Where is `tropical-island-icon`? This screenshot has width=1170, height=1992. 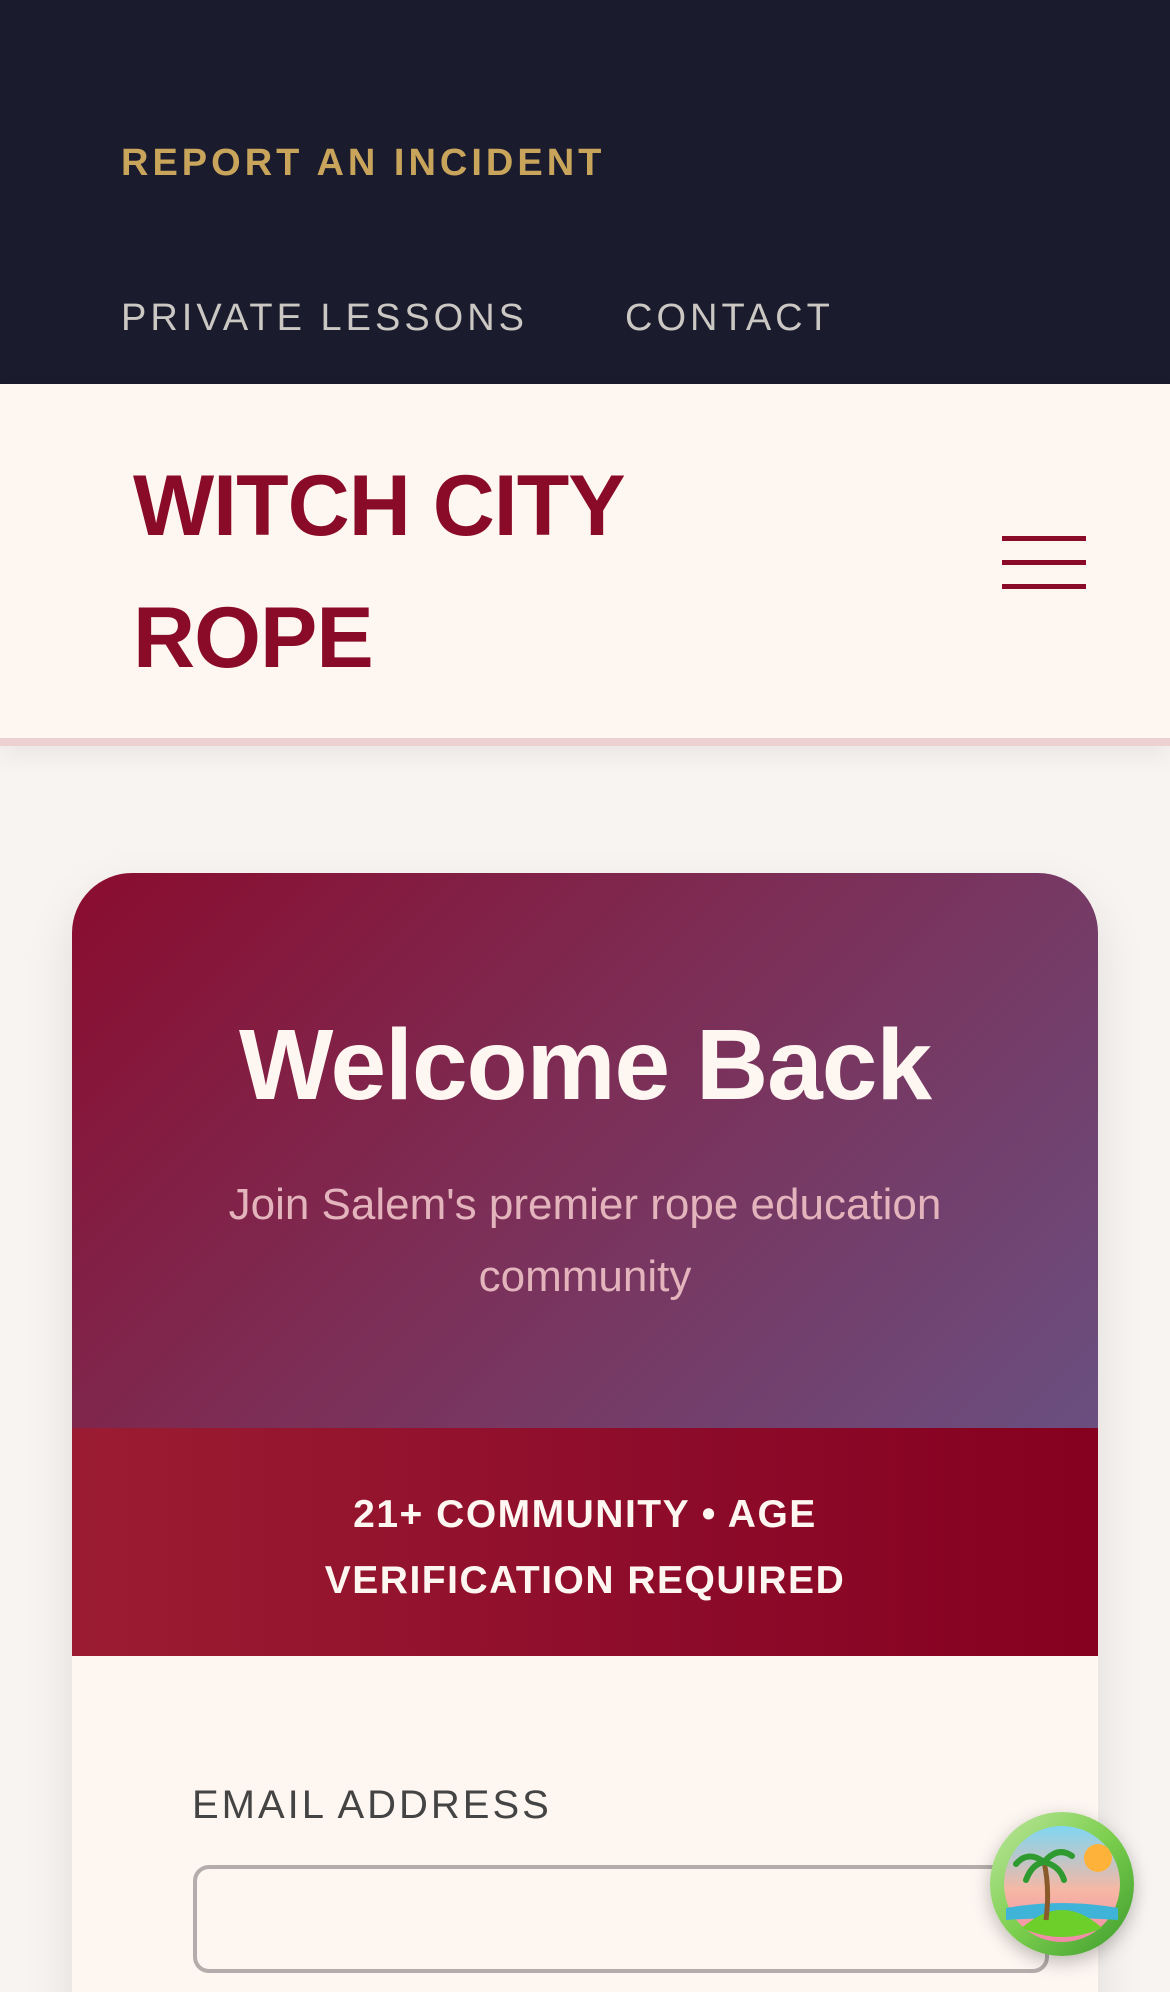
tropical-island-icon is located at coordinates (1062, 1884).